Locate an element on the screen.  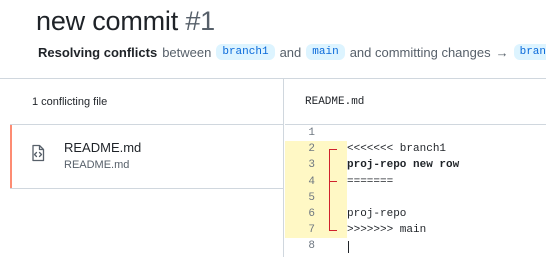
code-text: <<<<<<< branch1 is located at coordinates (397, 149).